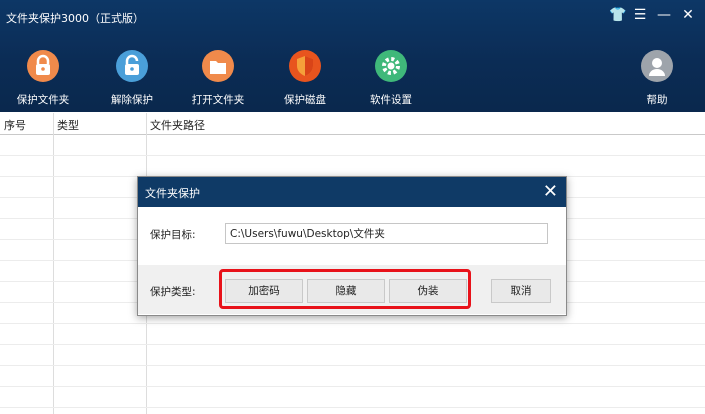 This screenshot has height=414, width=705. I want to click on protect-type-bar: 保护类型: 加密码 隐藏 伪装 取消, so click(352, 289).